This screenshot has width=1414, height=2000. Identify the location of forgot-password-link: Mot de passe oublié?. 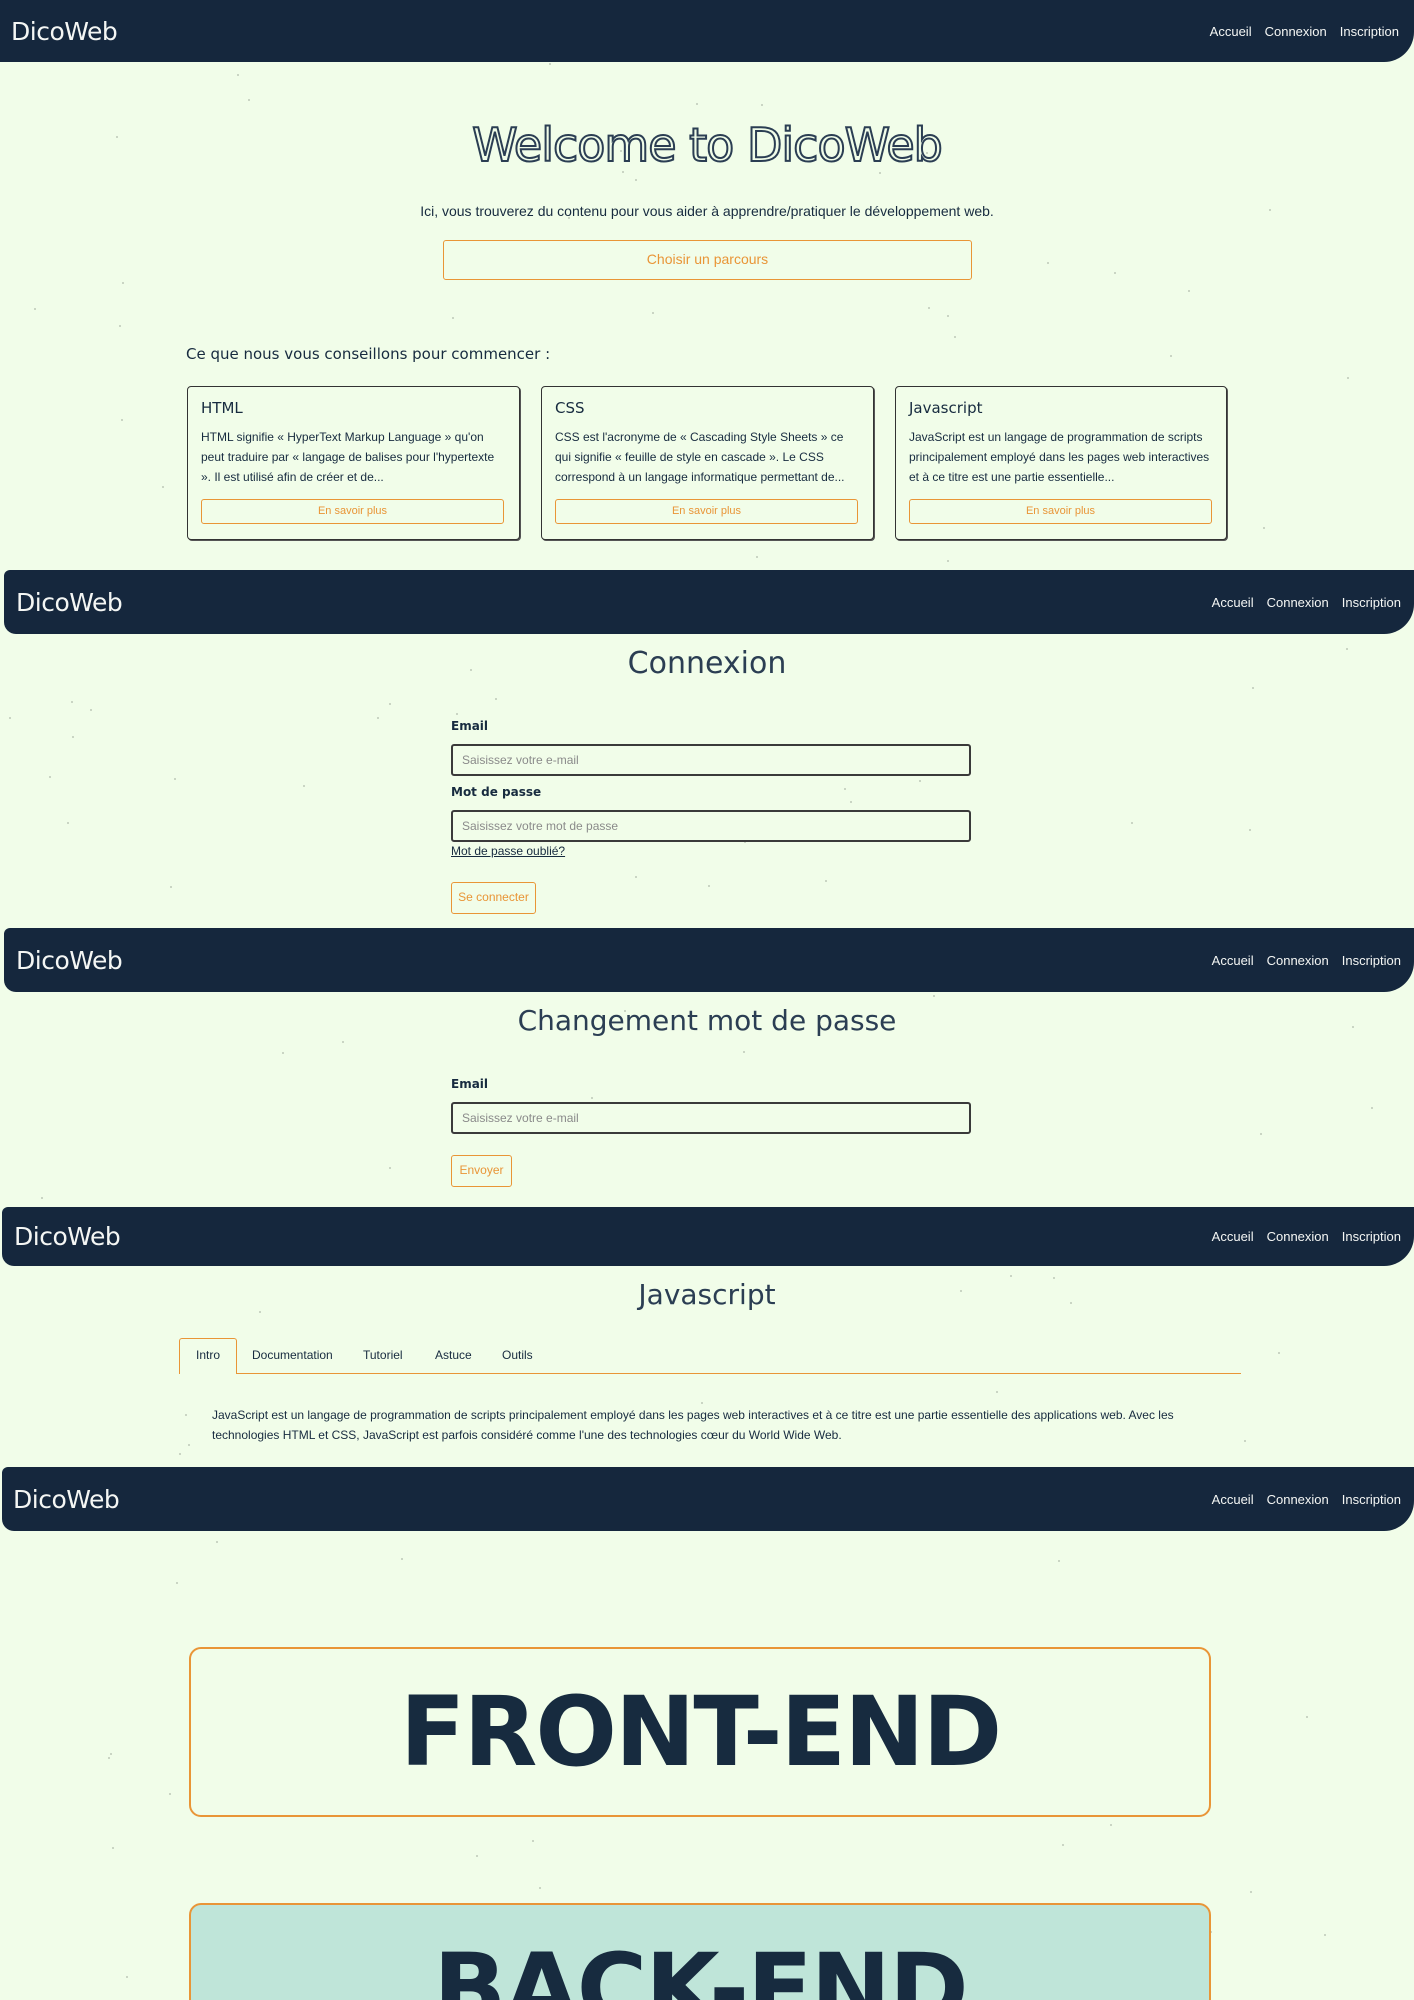
(508, 851).